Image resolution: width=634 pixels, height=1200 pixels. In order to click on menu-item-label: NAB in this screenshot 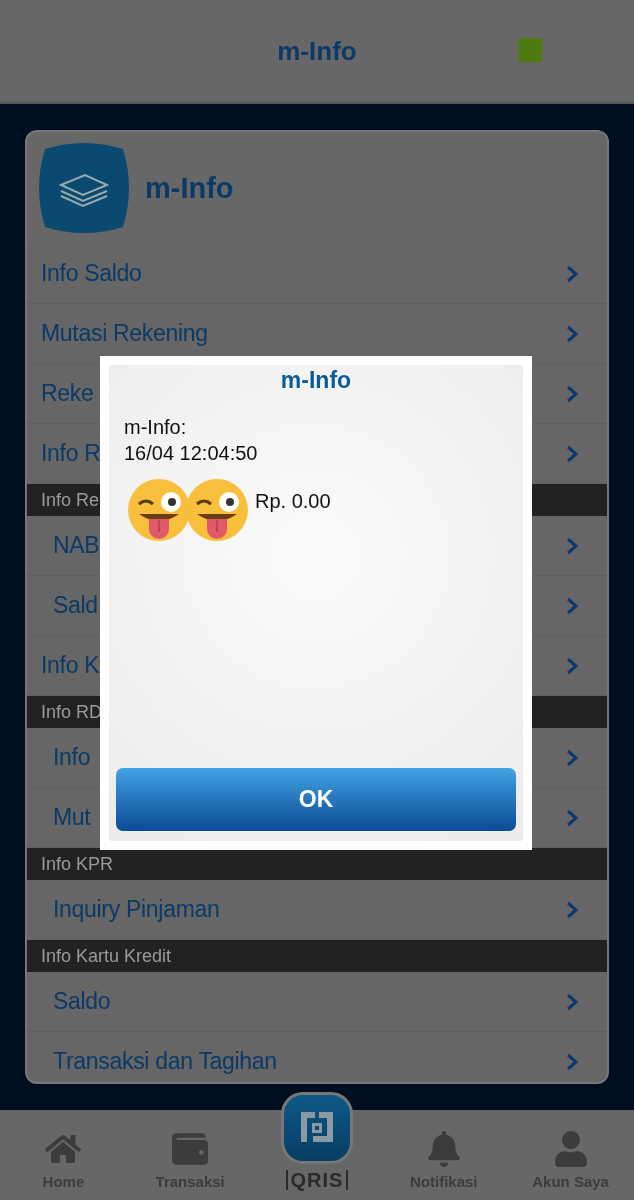, I will do `click(76, 545)`.